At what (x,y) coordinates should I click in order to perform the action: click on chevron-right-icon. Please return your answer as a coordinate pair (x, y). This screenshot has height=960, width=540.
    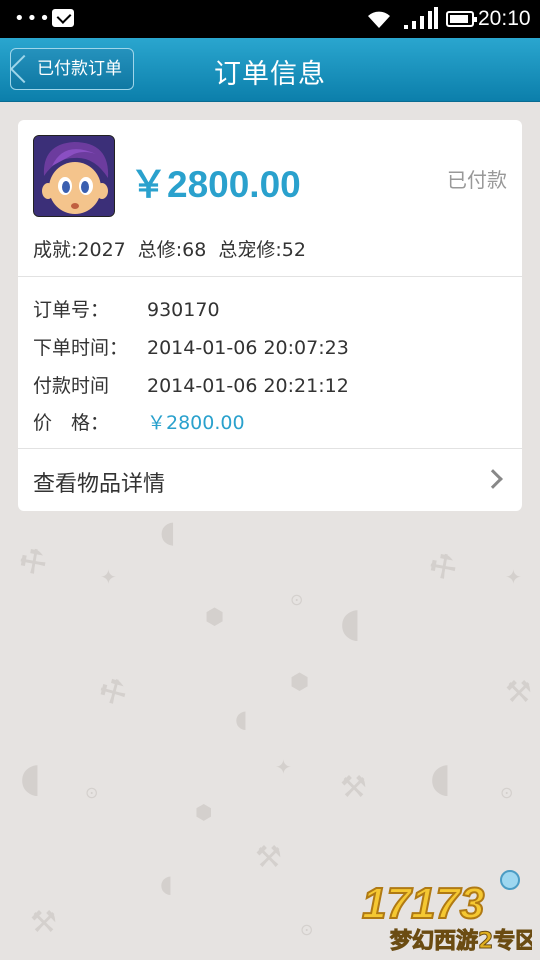
    Looking at the image, I should click on (493, 479).